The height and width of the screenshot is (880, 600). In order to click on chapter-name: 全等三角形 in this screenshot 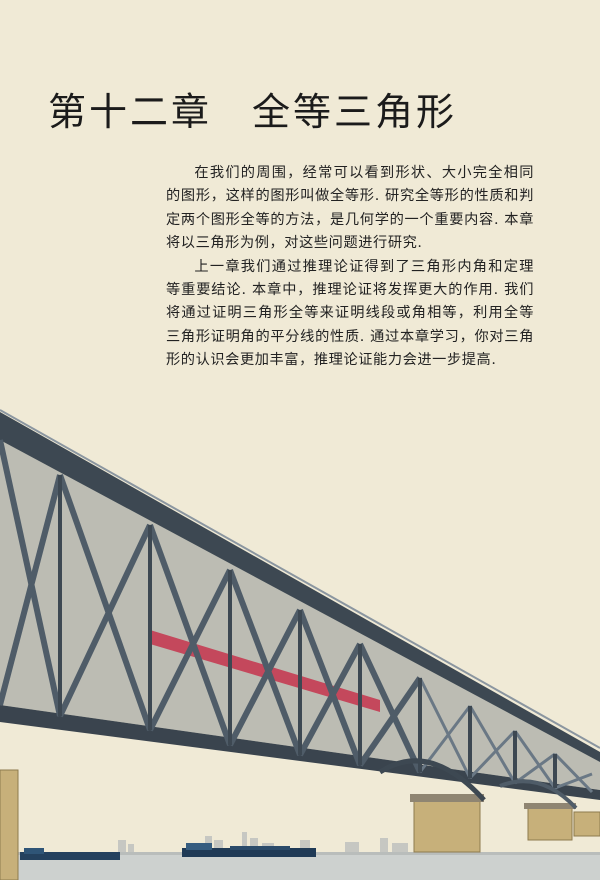, I will do `click(355, 112)`.